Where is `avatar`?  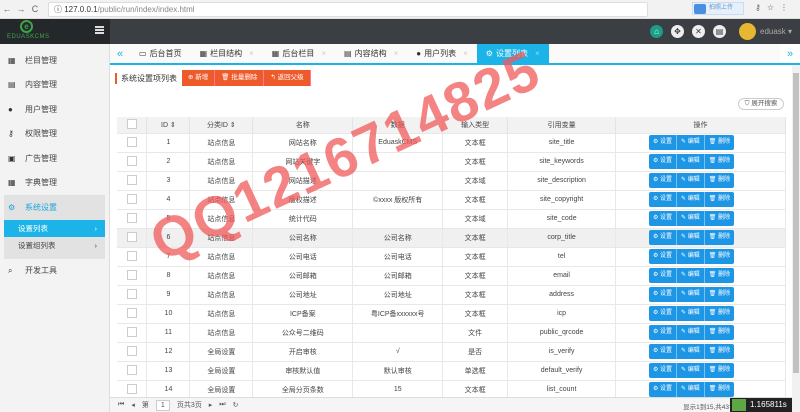
avatar is located at coordinates (747, 31).